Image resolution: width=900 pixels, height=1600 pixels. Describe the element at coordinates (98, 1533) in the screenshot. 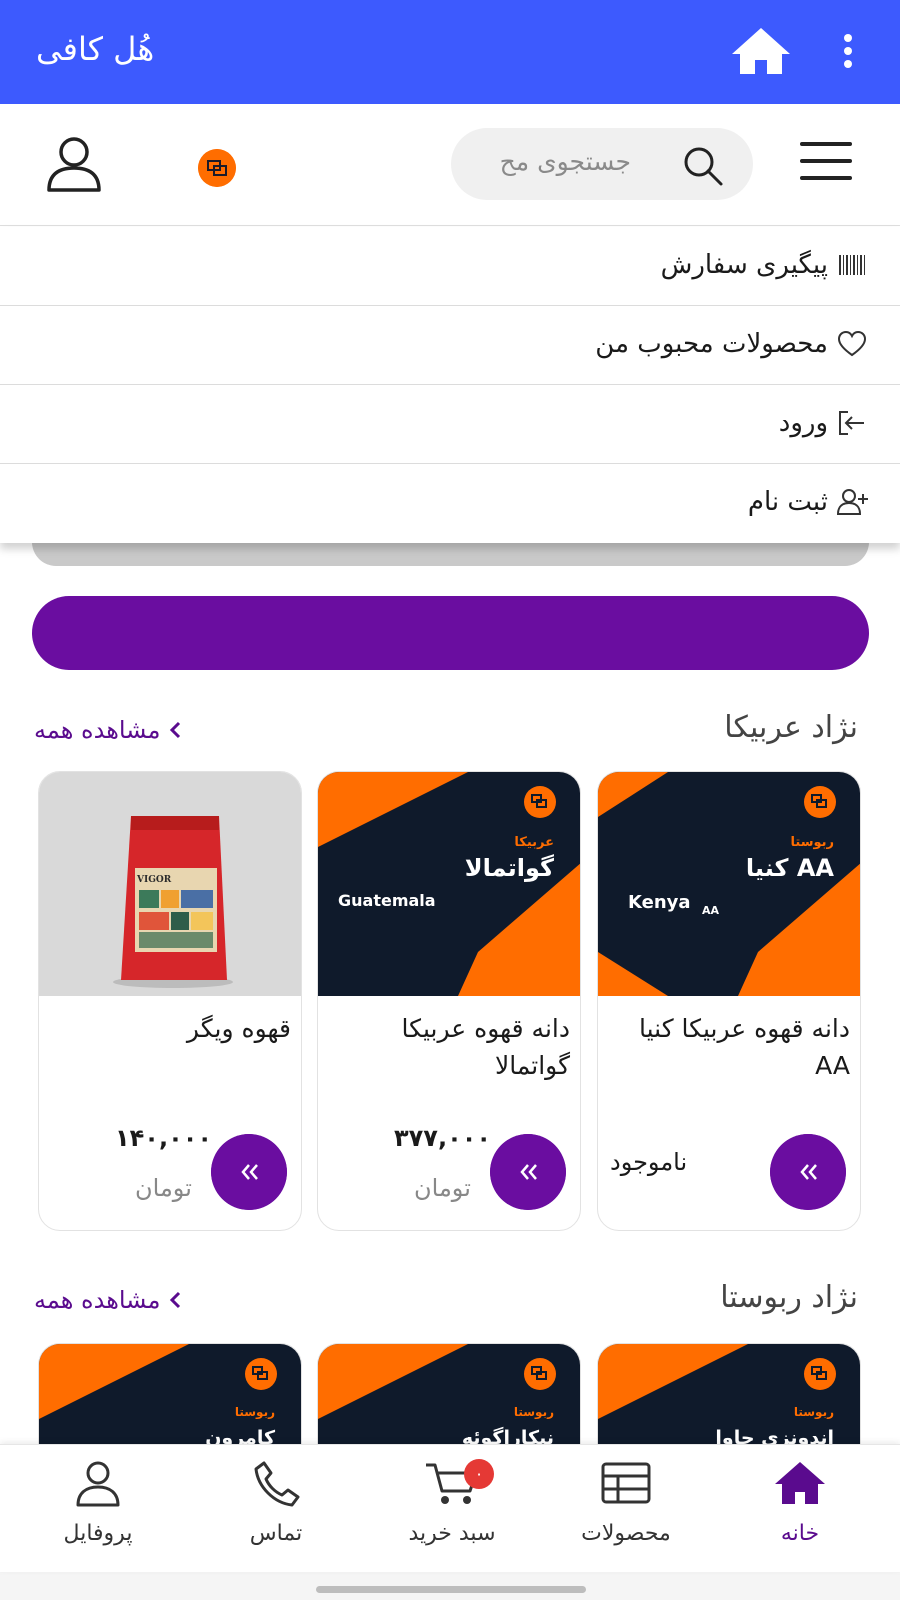

I see `nav-label: پروفایل` at that location.